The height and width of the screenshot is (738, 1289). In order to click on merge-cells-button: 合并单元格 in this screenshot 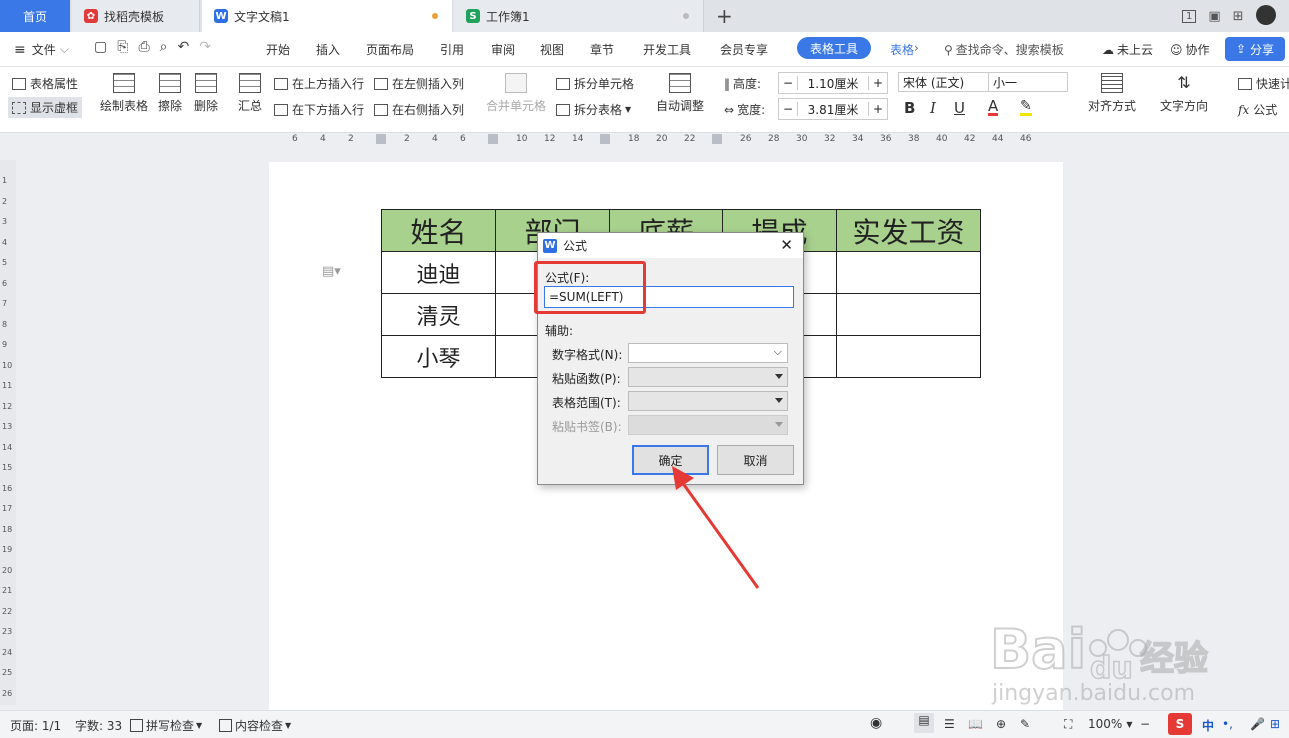, I will do `click(516, 93)`.